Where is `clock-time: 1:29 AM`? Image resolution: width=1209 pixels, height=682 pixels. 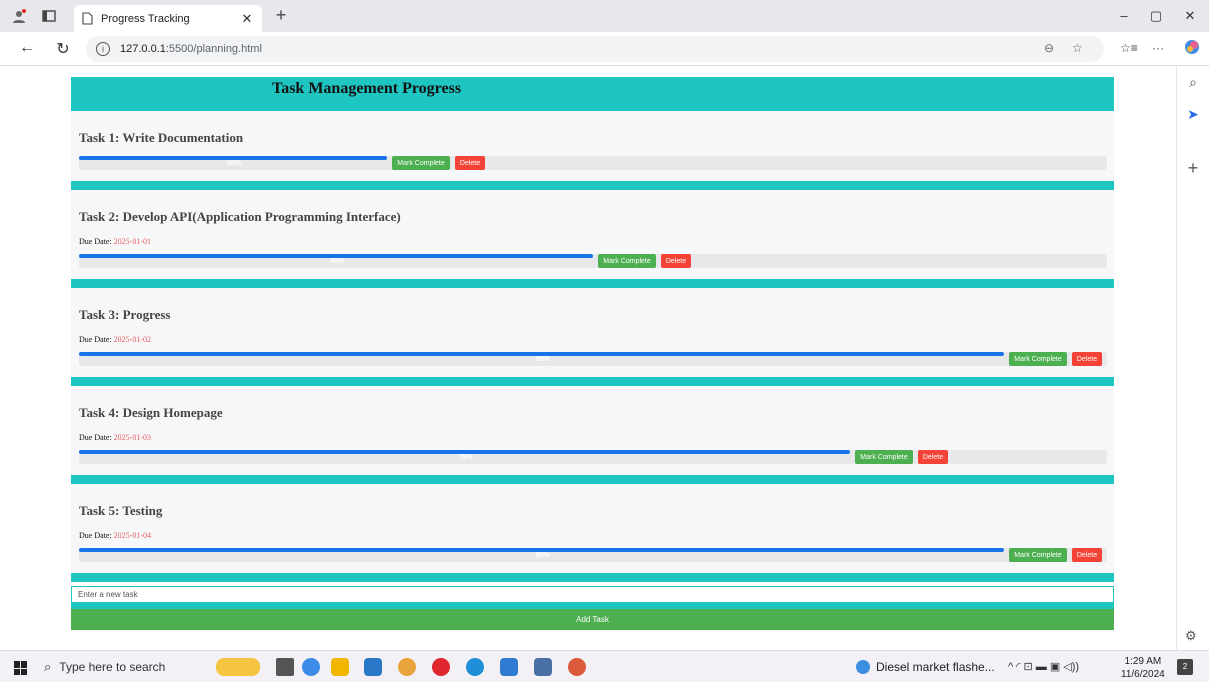
clock-time: 1:29 AM is located at coordinates (1143, 661).